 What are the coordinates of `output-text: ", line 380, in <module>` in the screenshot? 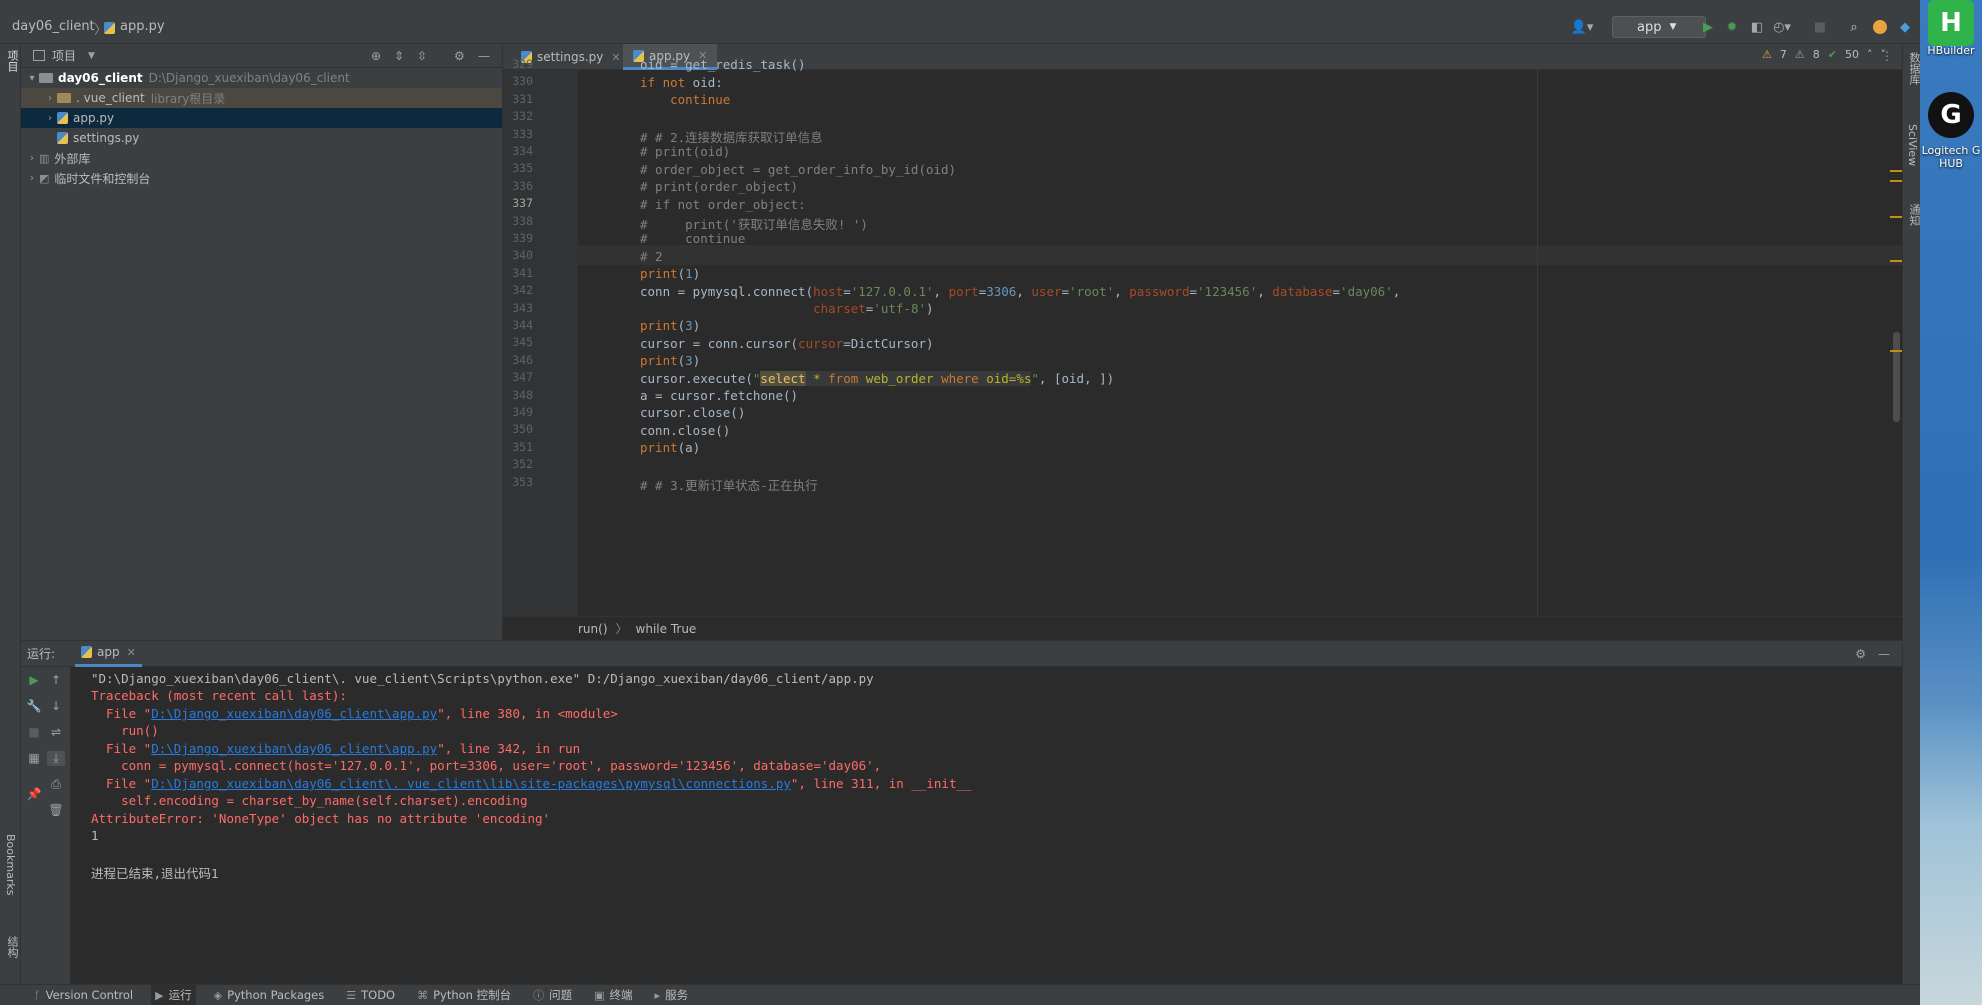 It's located at (527, 713).